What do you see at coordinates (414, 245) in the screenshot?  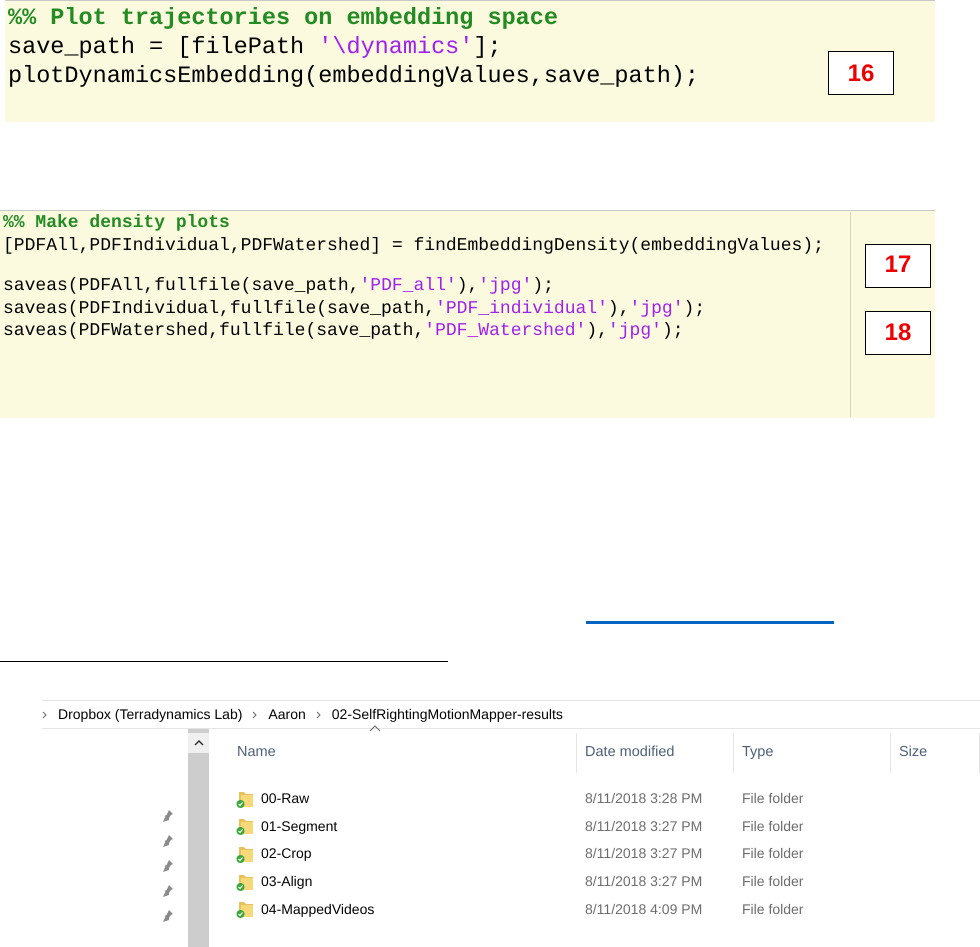 I see `code-line: [PDFAll,PDFIndividual,PDFWatershed] = findEmbeddingDensity(embeddingValues);` at bounding box center [414, 245].